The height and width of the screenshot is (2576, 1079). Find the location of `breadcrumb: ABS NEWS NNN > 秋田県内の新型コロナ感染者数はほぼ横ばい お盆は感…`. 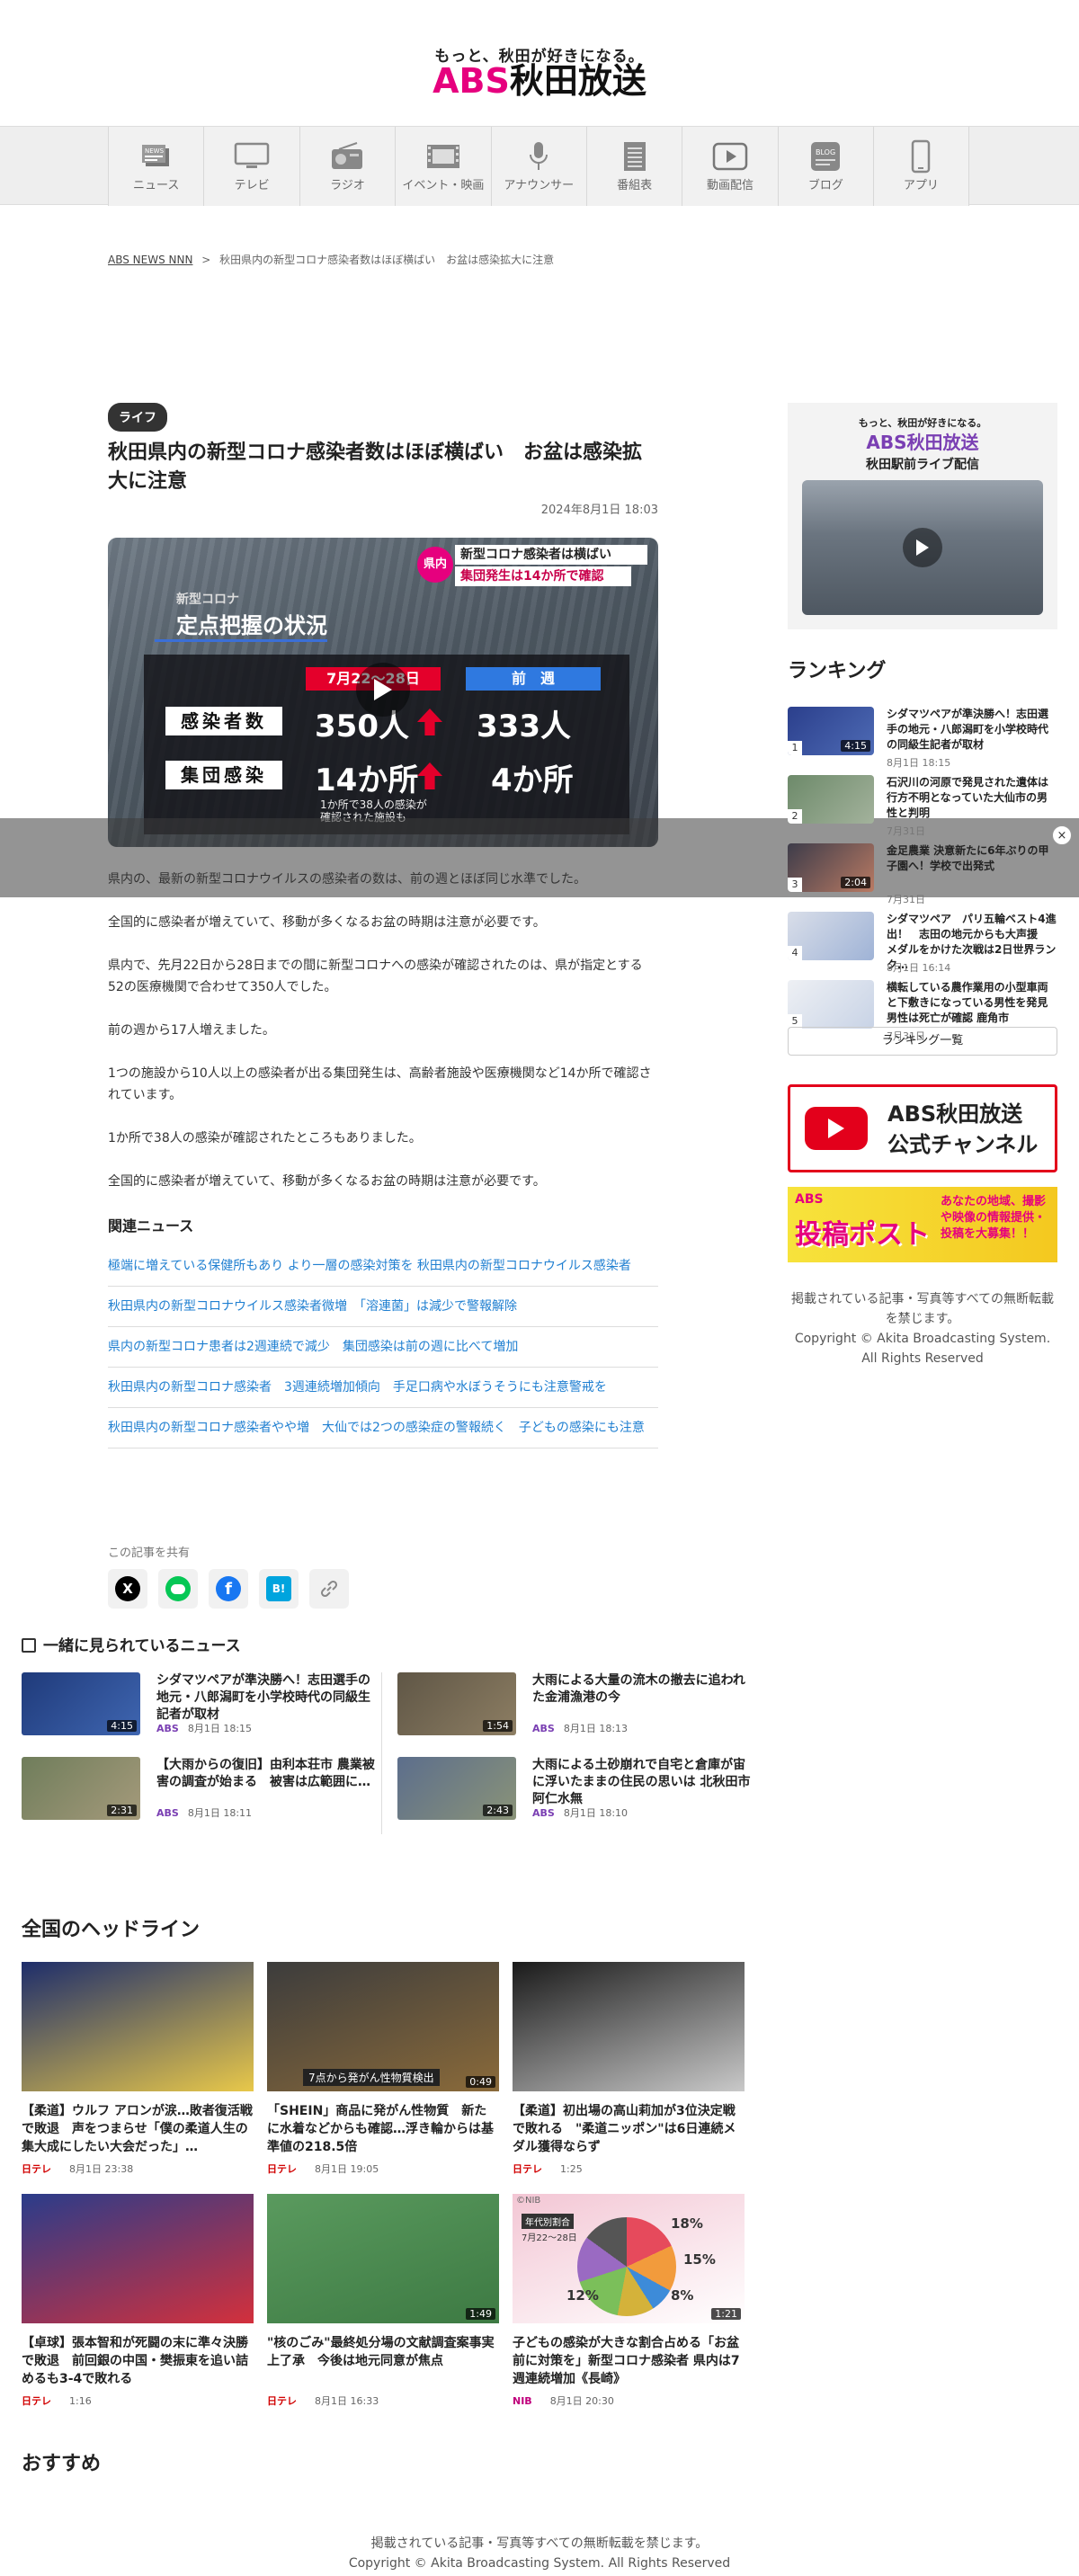

breadcrumb: ABS NEWS NNN > 秋田県内の新型コロナ感染者数はほぼ横ばい お盆は感… is located at coordinates (331, 259).